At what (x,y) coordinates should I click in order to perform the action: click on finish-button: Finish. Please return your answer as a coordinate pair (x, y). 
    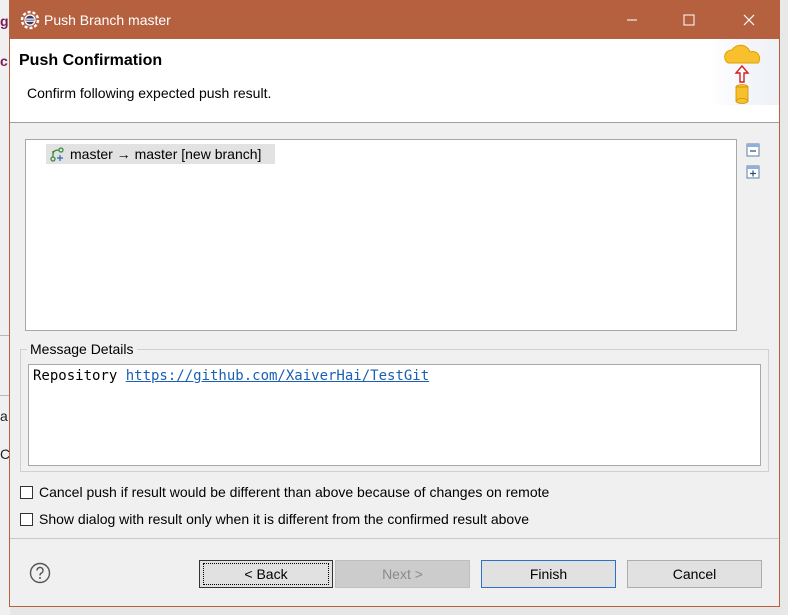
    Looking at the image, I should click on (548, 574).